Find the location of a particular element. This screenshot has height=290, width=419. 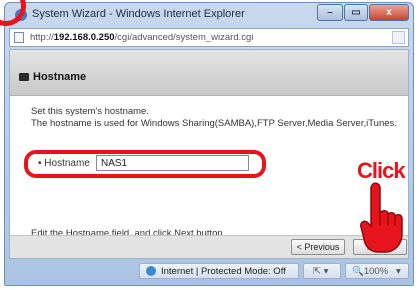

tools-menu: ⇱ ▾ is located at coordinates (322, 271).